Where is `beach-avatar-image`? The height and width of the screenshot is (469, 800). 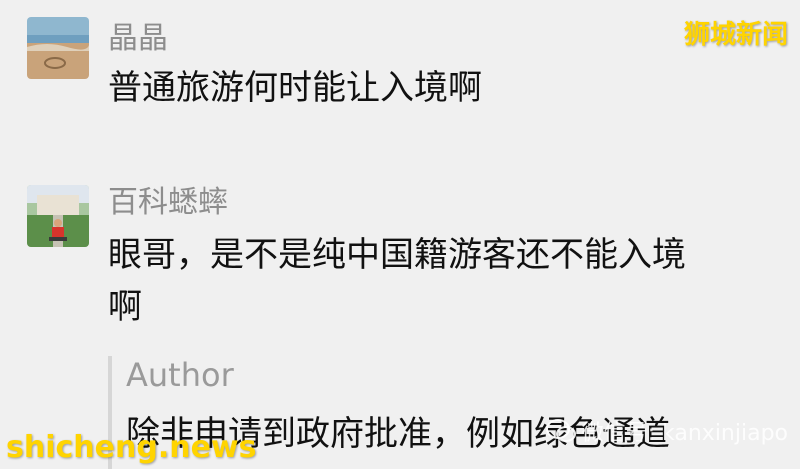
beach-avatar-image is located at coordinates (58, 48).